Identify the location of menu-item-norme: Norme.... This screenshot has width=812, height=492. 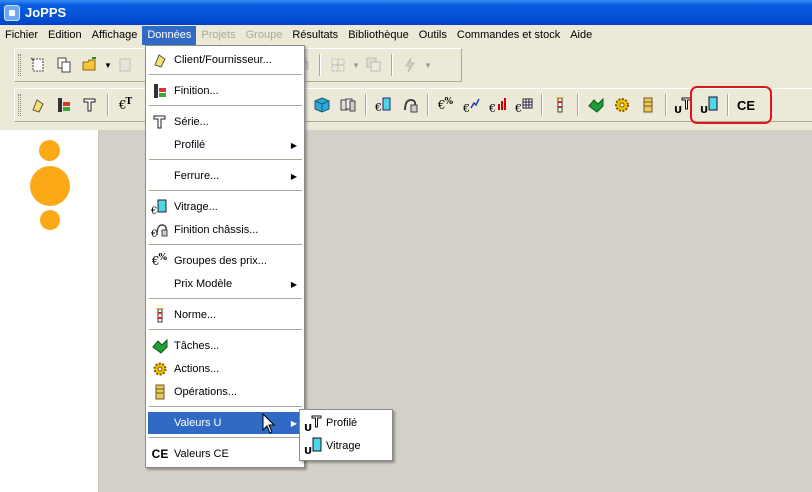
(225, 315).